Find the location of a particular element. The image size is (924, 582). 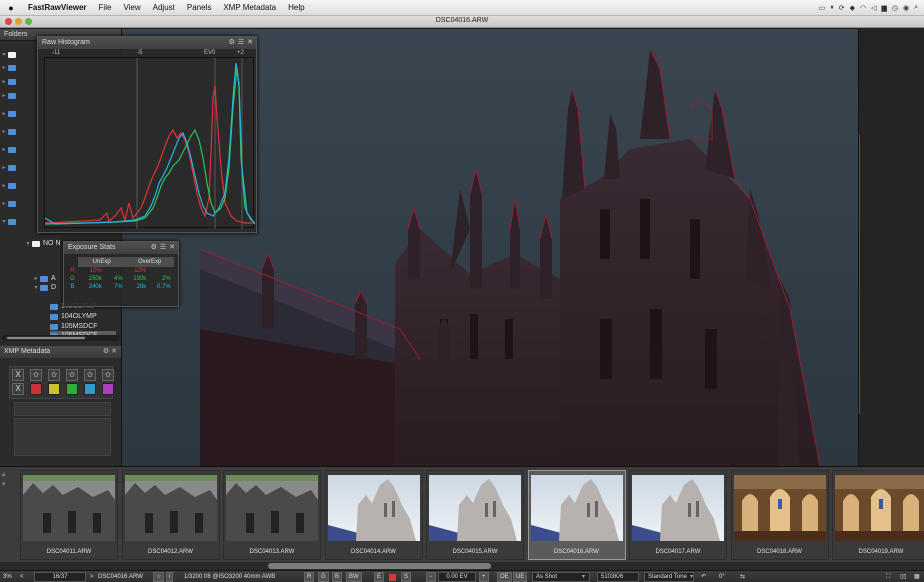

filmstrip-thumbnail: DSC04015.ARW is located at coordinates (475, 515).